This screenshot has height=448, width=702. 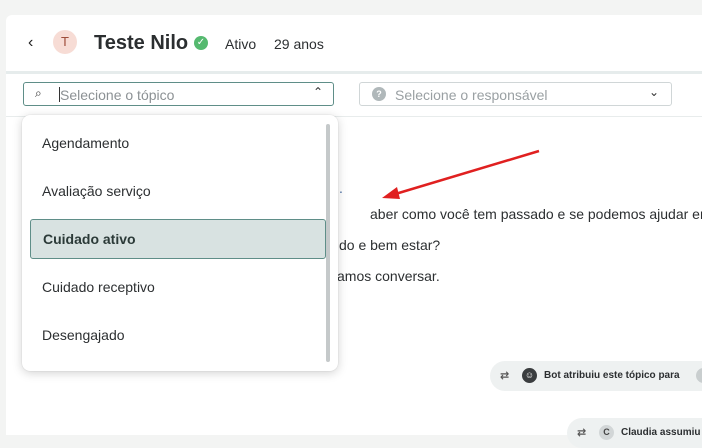 I want to click on topic-option: Desengajado, so click(x=178, y=335).